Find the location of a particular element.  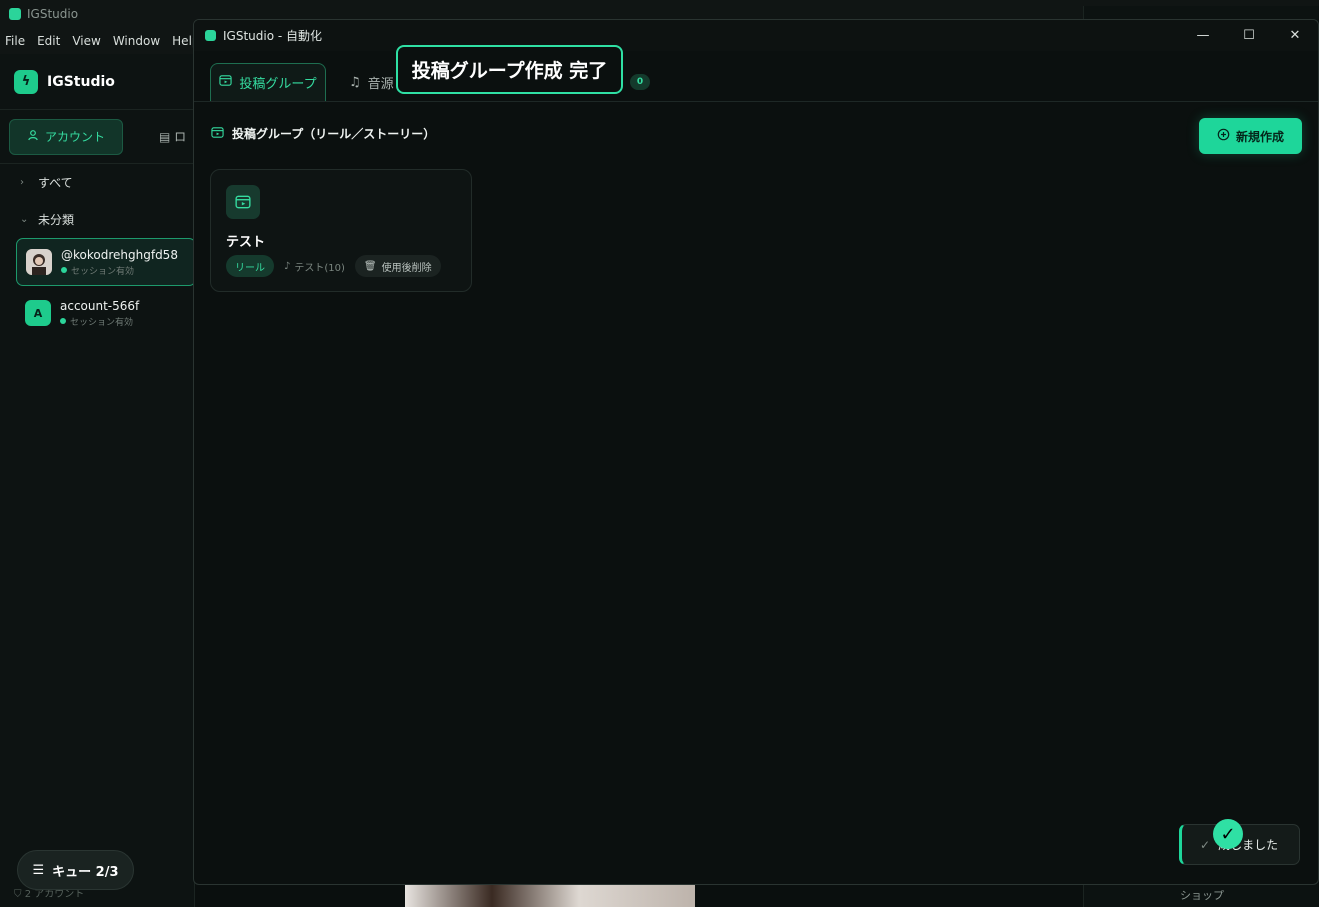

account-name: account-566f is located at coordinates (100, 305).